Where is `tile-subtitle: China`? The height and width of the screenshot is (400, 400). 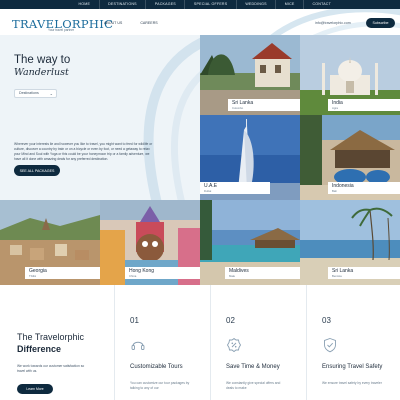 tile-subtitle: China is located at coordinates (133, 276).